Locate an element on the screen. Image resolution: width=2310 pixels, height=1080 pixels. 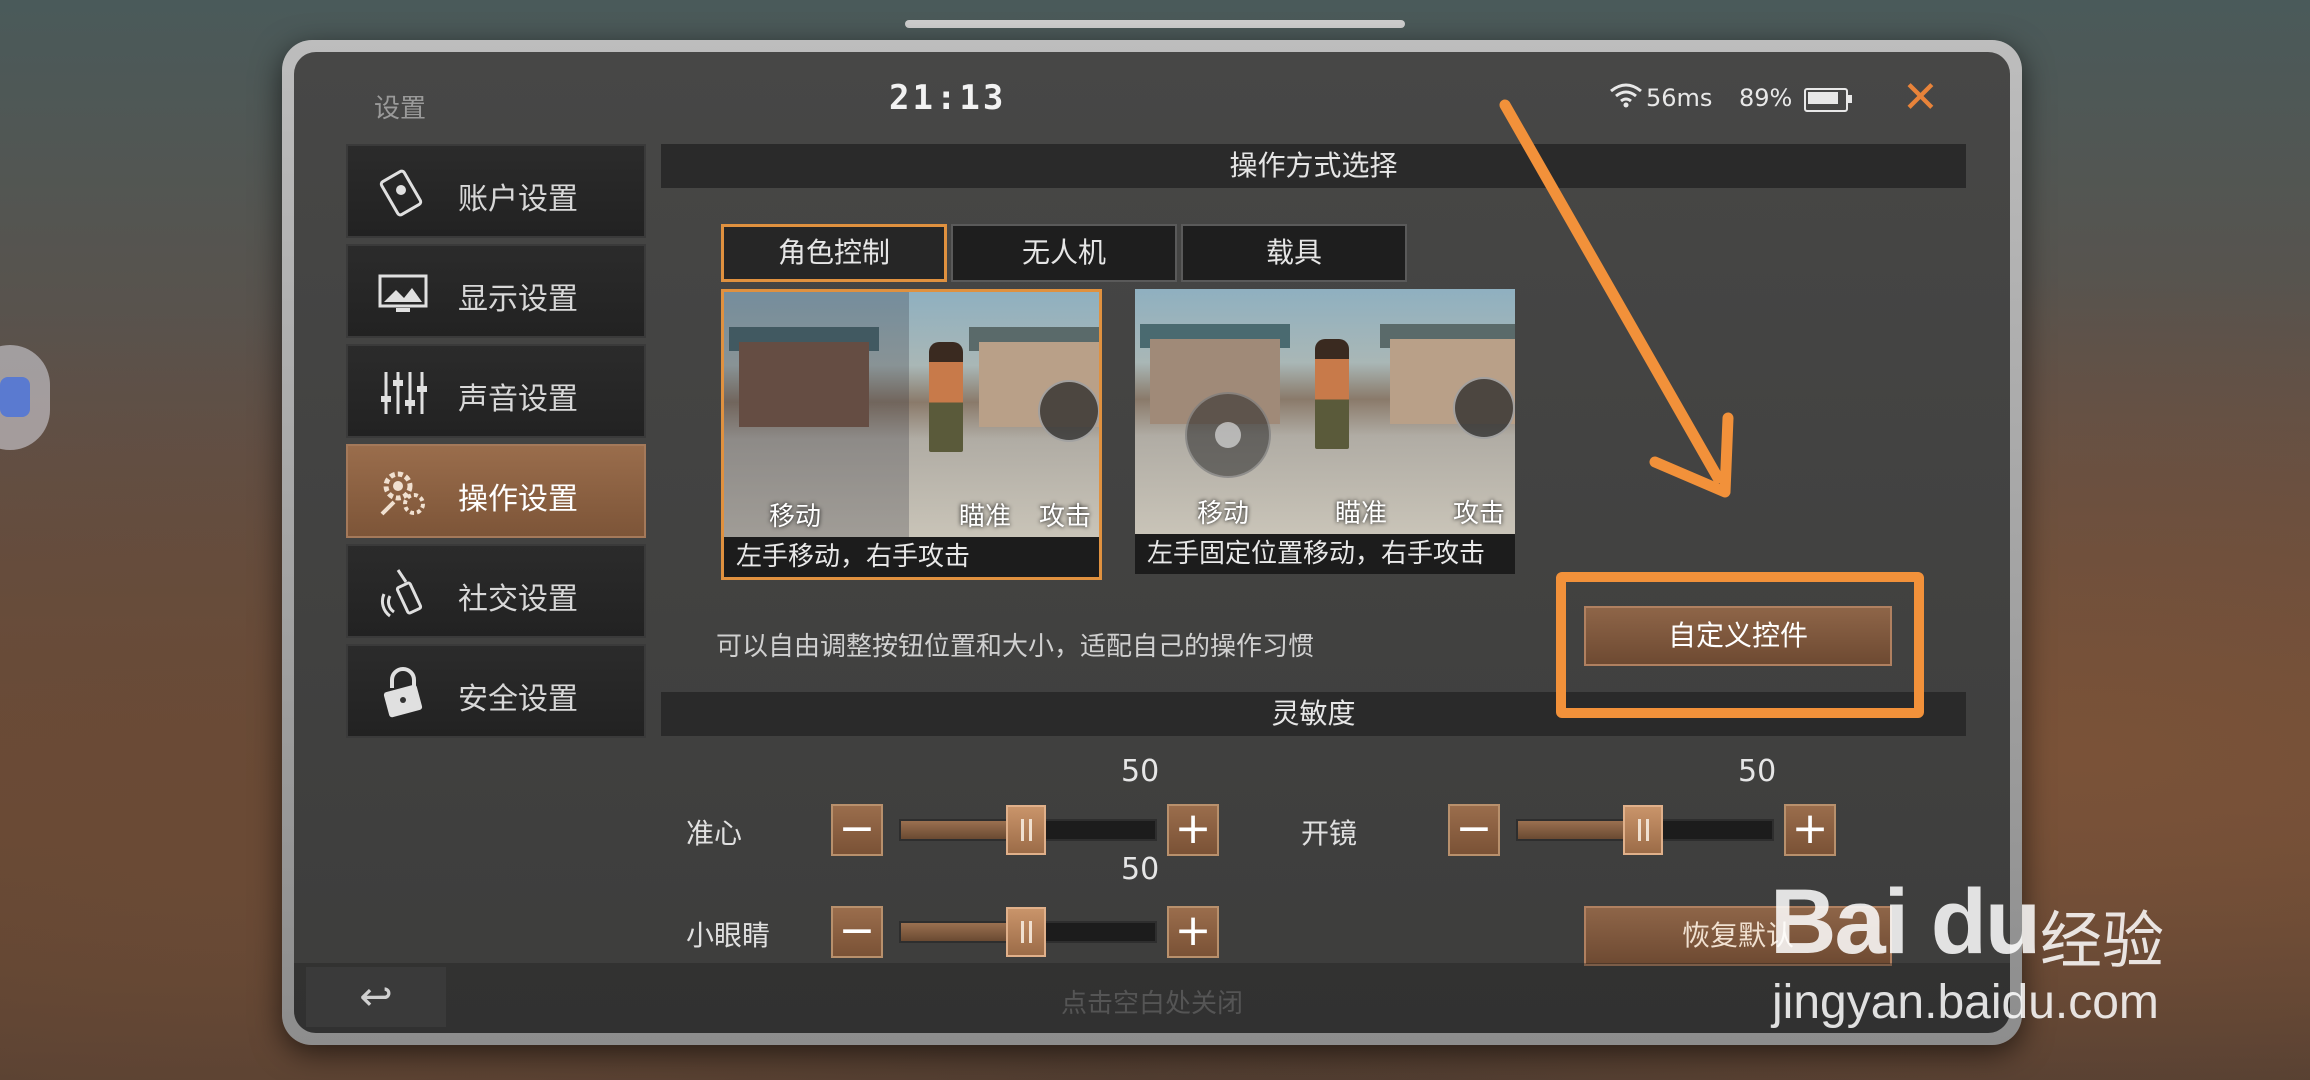
sidebar-item-label: 安全设置 is located at coordinates (518, 699).